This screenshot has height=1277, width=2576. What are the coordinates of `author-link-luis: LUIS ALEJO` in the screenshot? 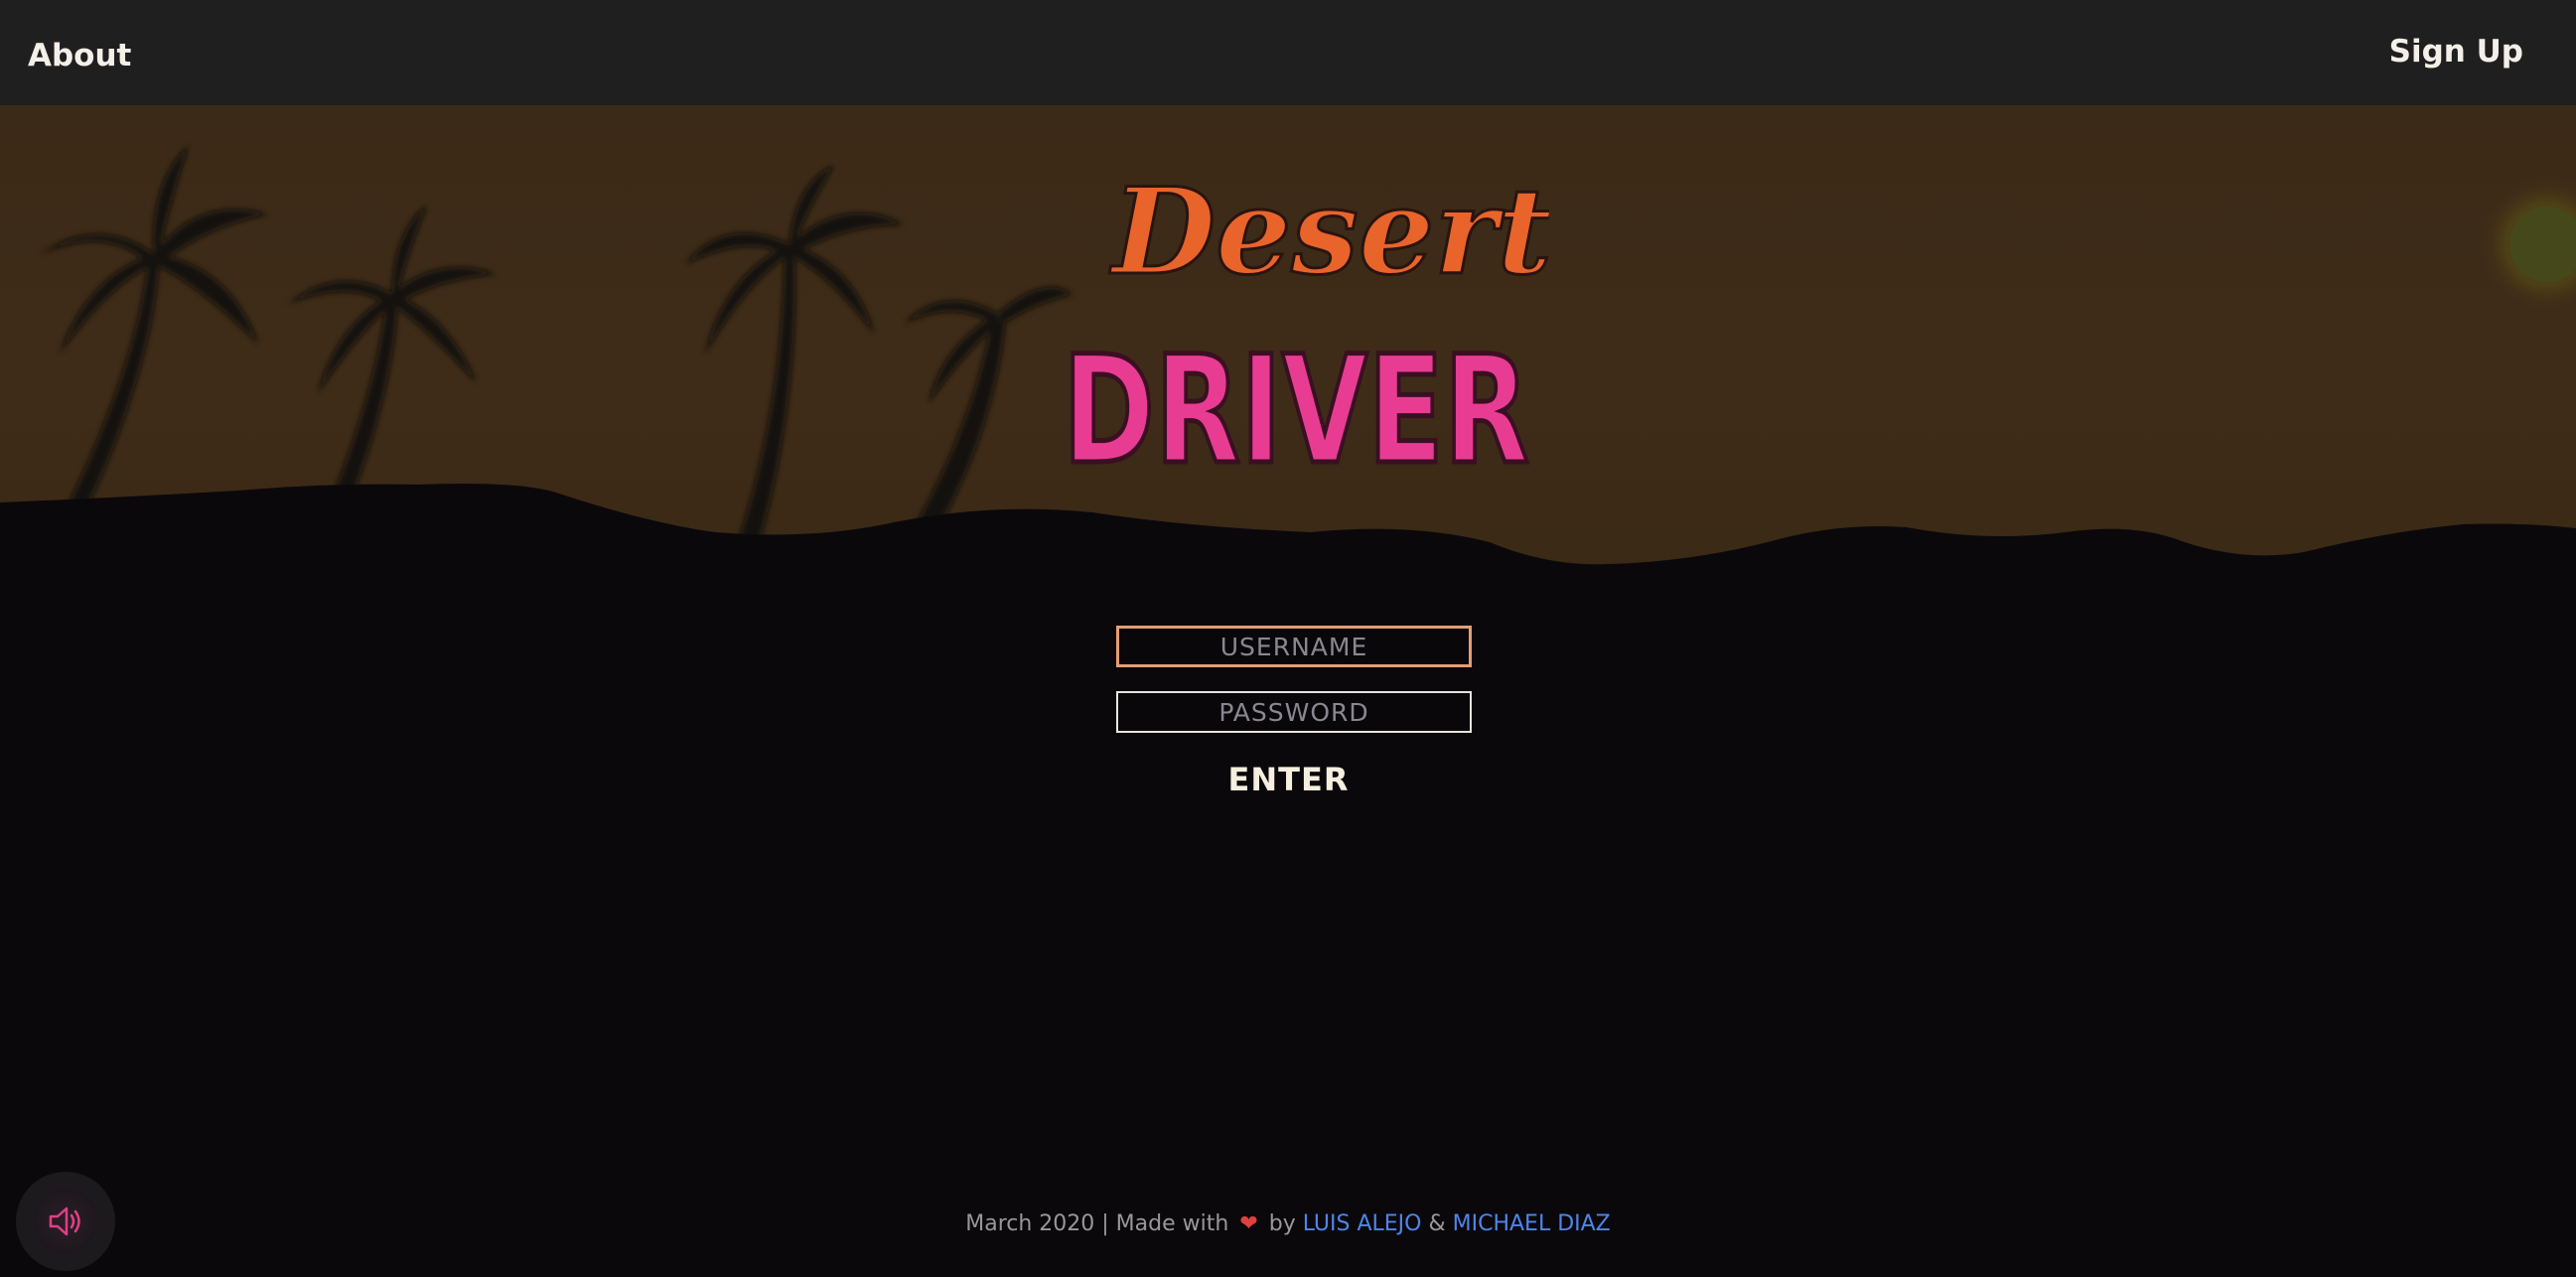 It's located at (1362, 1223).